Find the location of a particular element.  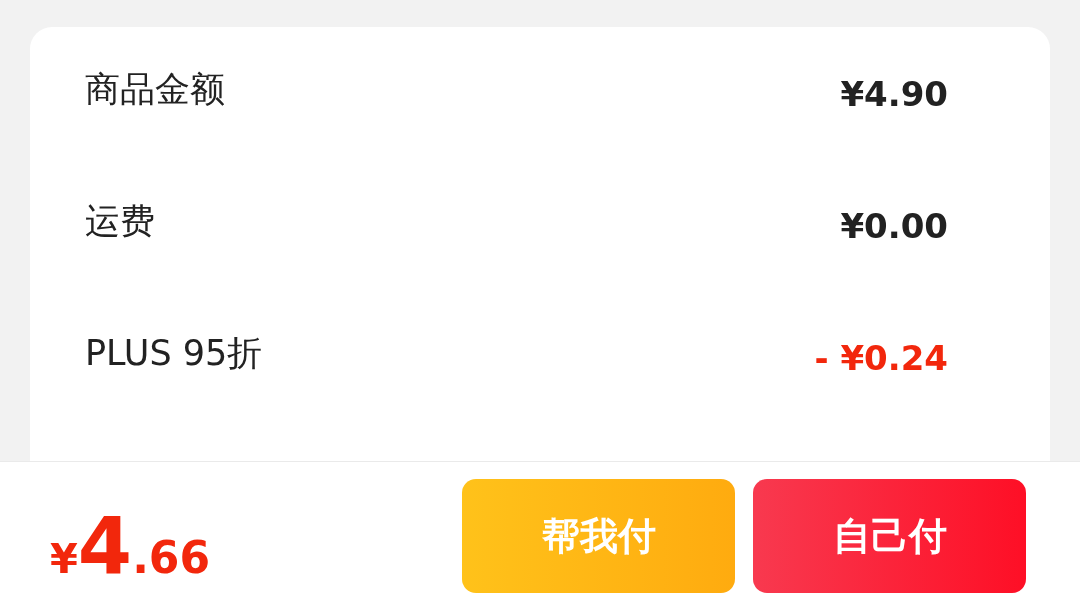

total-price: ¥4.66 is located at coordinates (131, 546).